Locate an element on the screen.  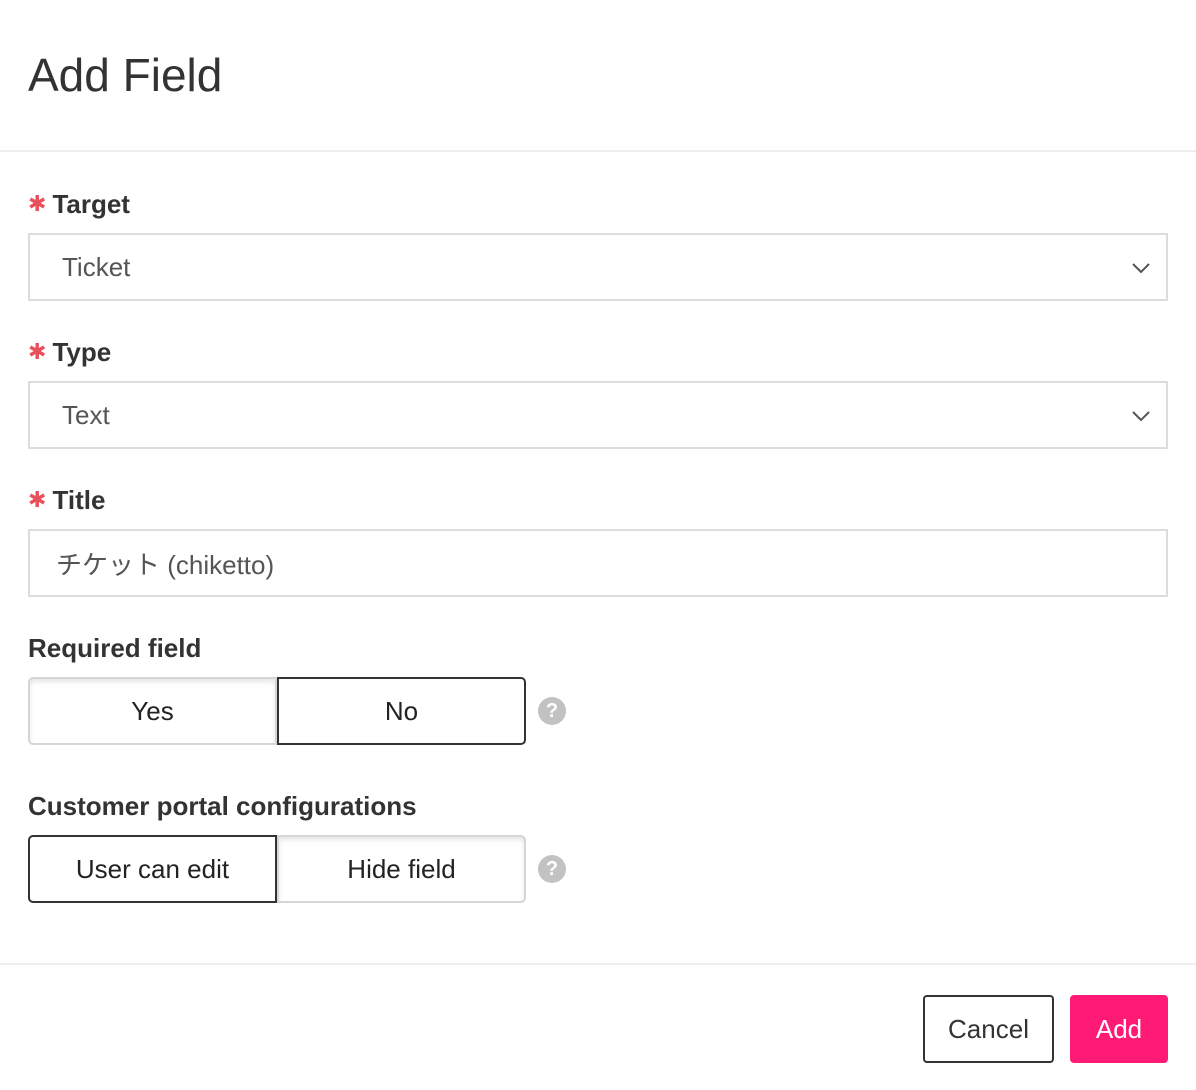
cancel-button: Cancel is located at coordinates (988, 1029).